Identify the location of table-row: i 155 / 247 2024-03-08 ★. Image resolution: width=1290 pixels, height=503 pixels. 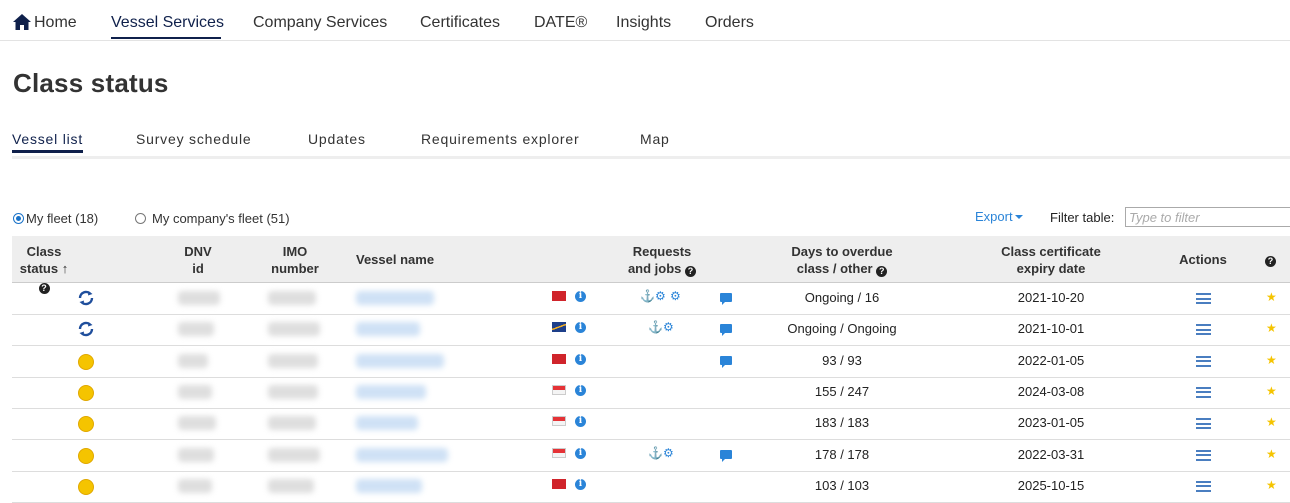
(651, 393).